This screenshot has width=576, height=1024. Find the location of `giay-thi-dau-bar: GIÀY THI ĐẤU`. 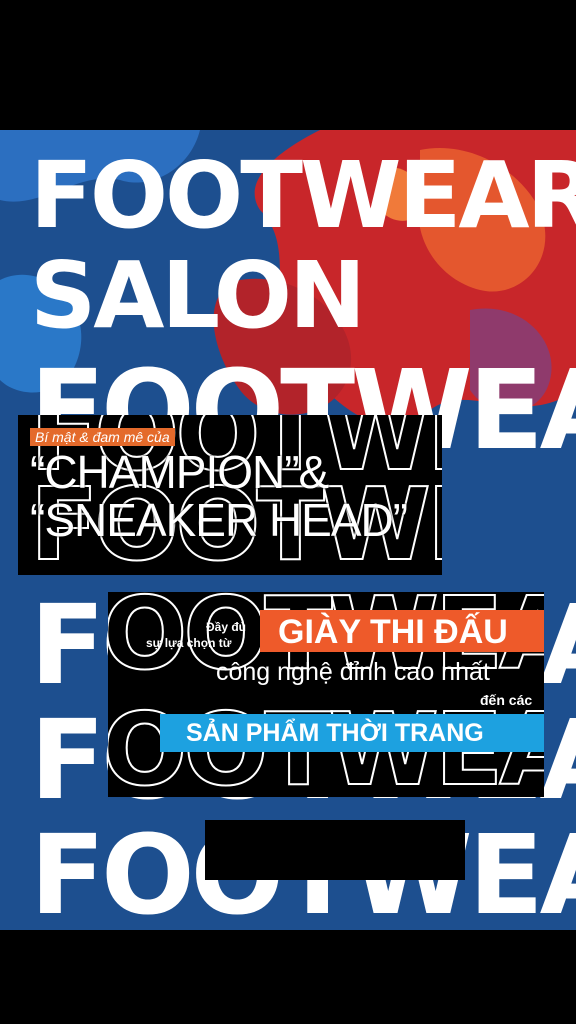

giay-thi-dau-bar: GIÀY THI ĐẤU is located at coordinates (402, 631).